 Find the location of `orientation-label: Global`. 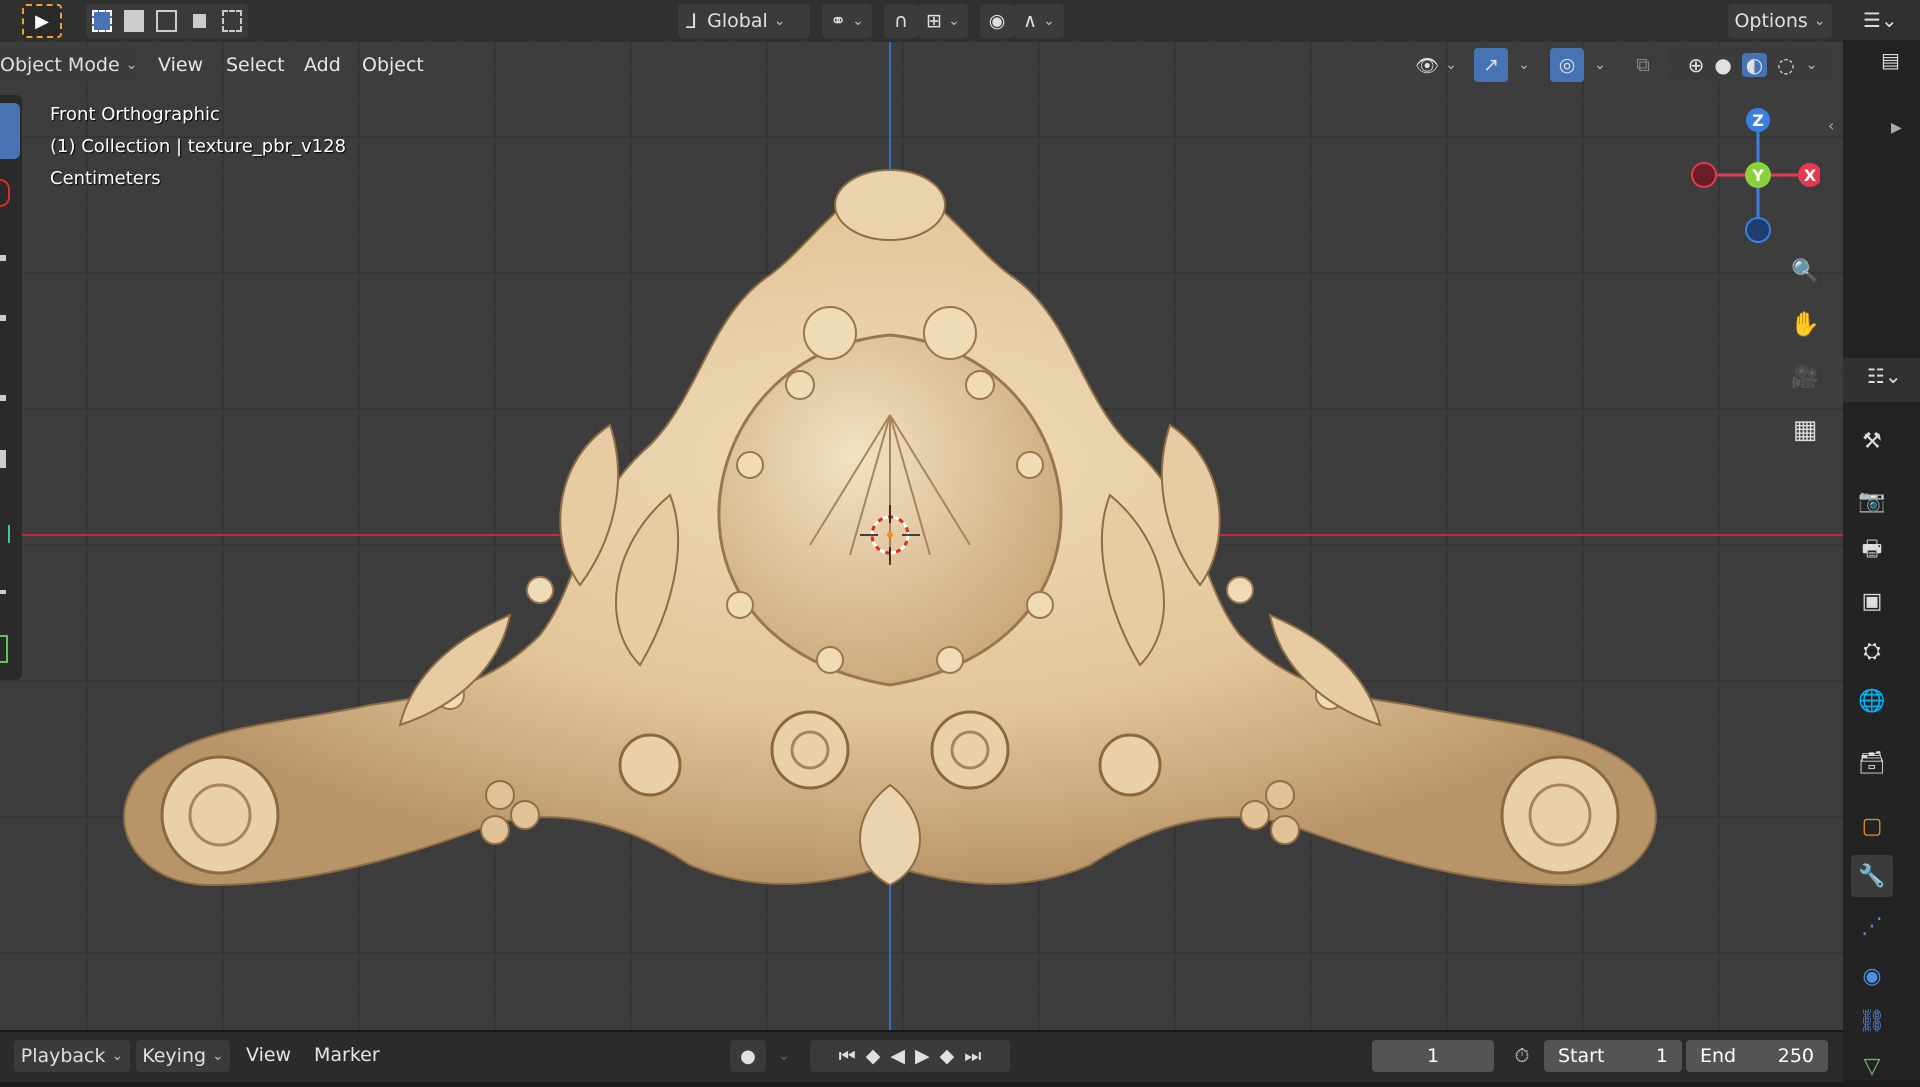

orientation-label: Global is located at coordinates (737, 21).